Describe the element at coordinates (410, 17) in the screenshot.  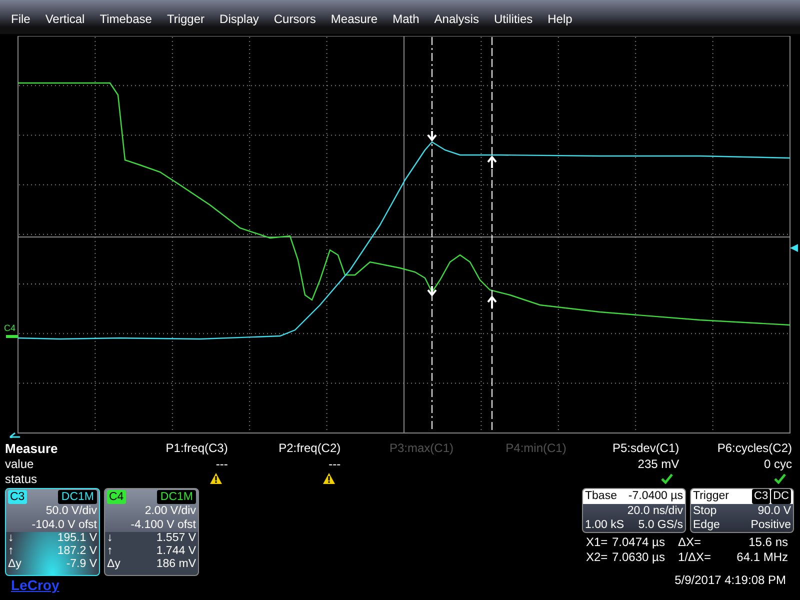
I see `menu-item: Math` at that location.